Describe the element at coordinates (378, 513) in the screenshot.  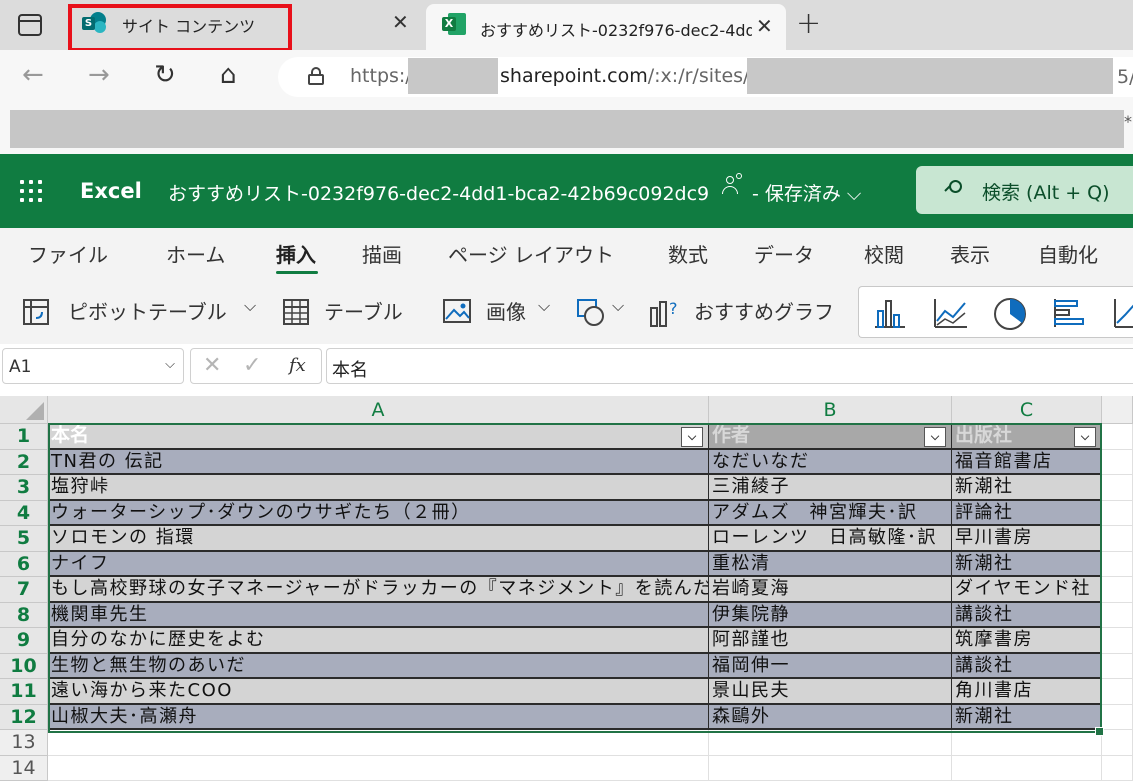
I see `table-cell: ウォーターシップ･ダウンのウサギたち（２冊）` at that location.